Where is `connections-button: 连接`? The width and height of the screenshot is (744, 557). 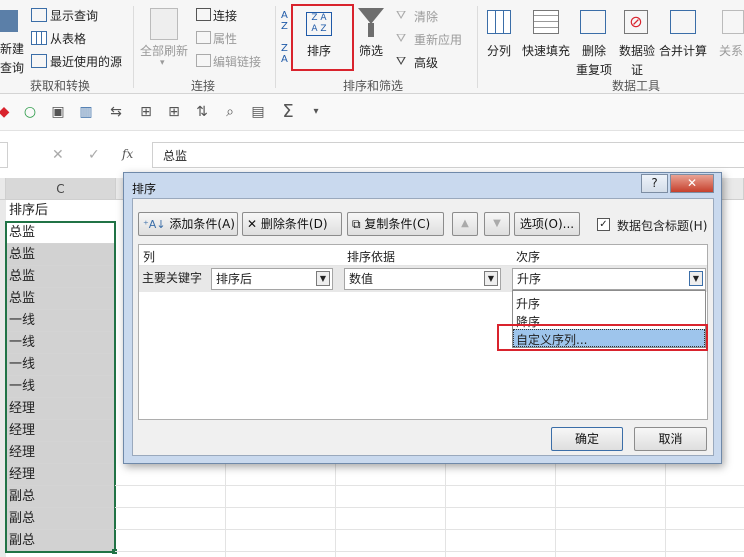
connections-button: 连接 is located at coordinates (225, 15).